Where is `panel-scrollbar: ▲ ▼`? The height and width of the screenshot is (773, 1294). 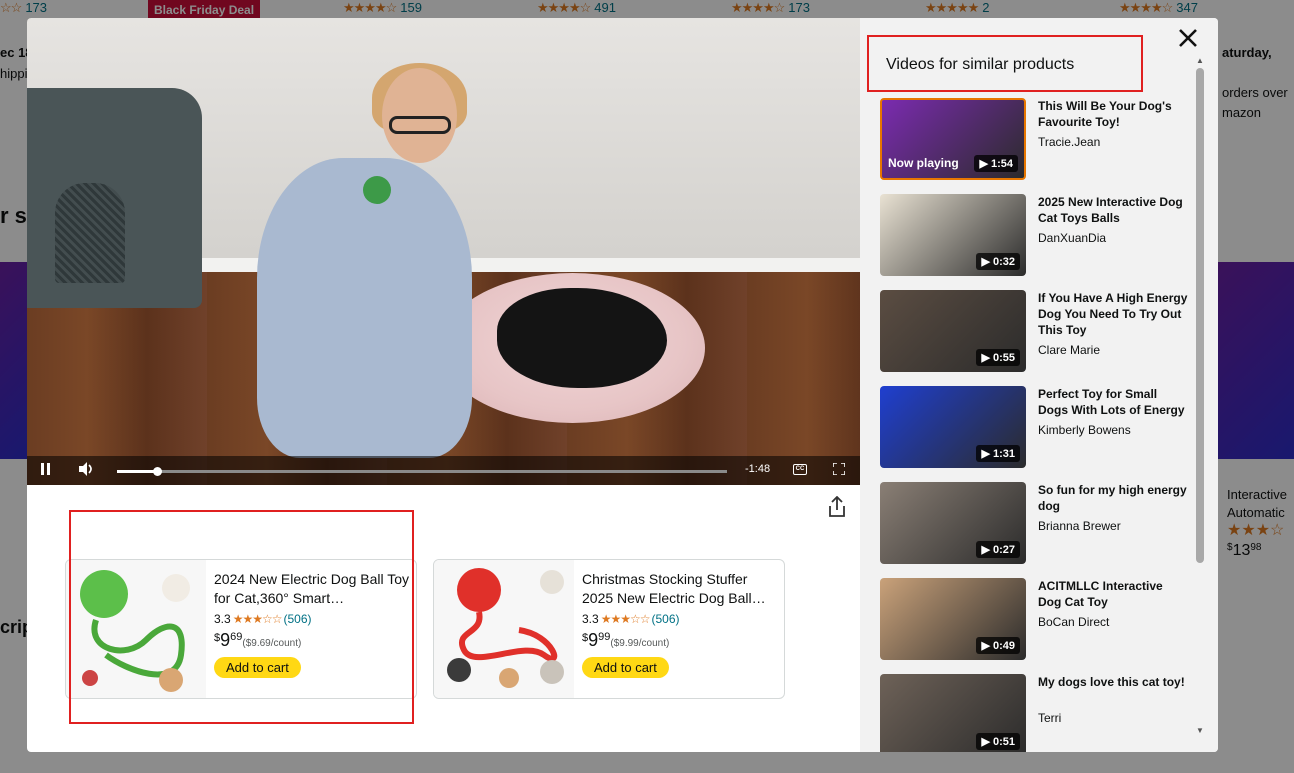 panel-scrollbar: ▲ ▼ is located at coordinates (1200, 397).